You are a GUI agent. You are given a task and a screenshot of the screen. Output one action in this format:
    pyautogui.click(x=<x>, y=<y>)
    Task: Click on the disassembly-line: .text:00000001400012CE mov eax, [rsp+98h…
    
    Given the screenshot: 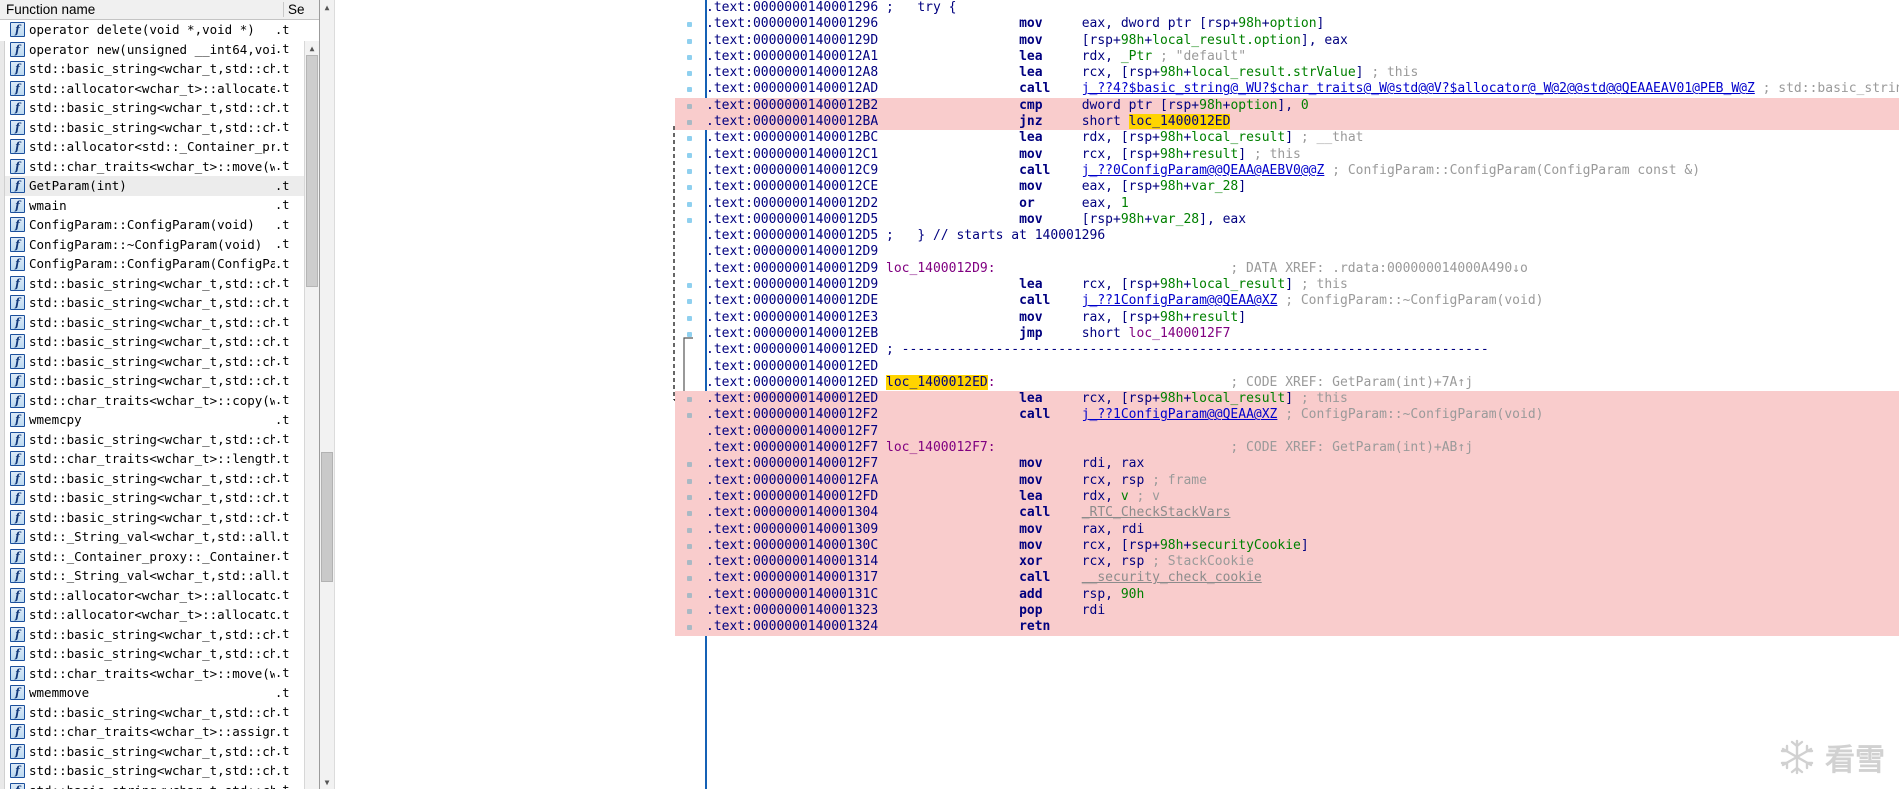 What is the action you would take?
    pyautogui.click(x=1287, y=187)
    